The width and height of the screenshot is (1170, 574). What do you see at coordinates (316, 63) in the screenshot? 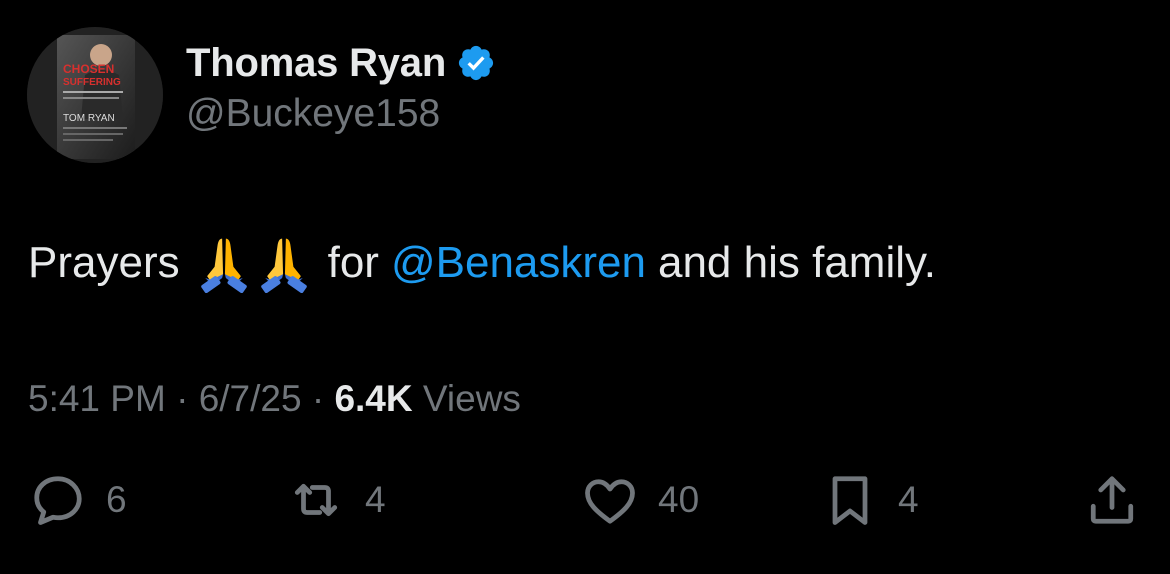
I see `author-display-name: Thomas Ryan` at bounding box center [316, 63].